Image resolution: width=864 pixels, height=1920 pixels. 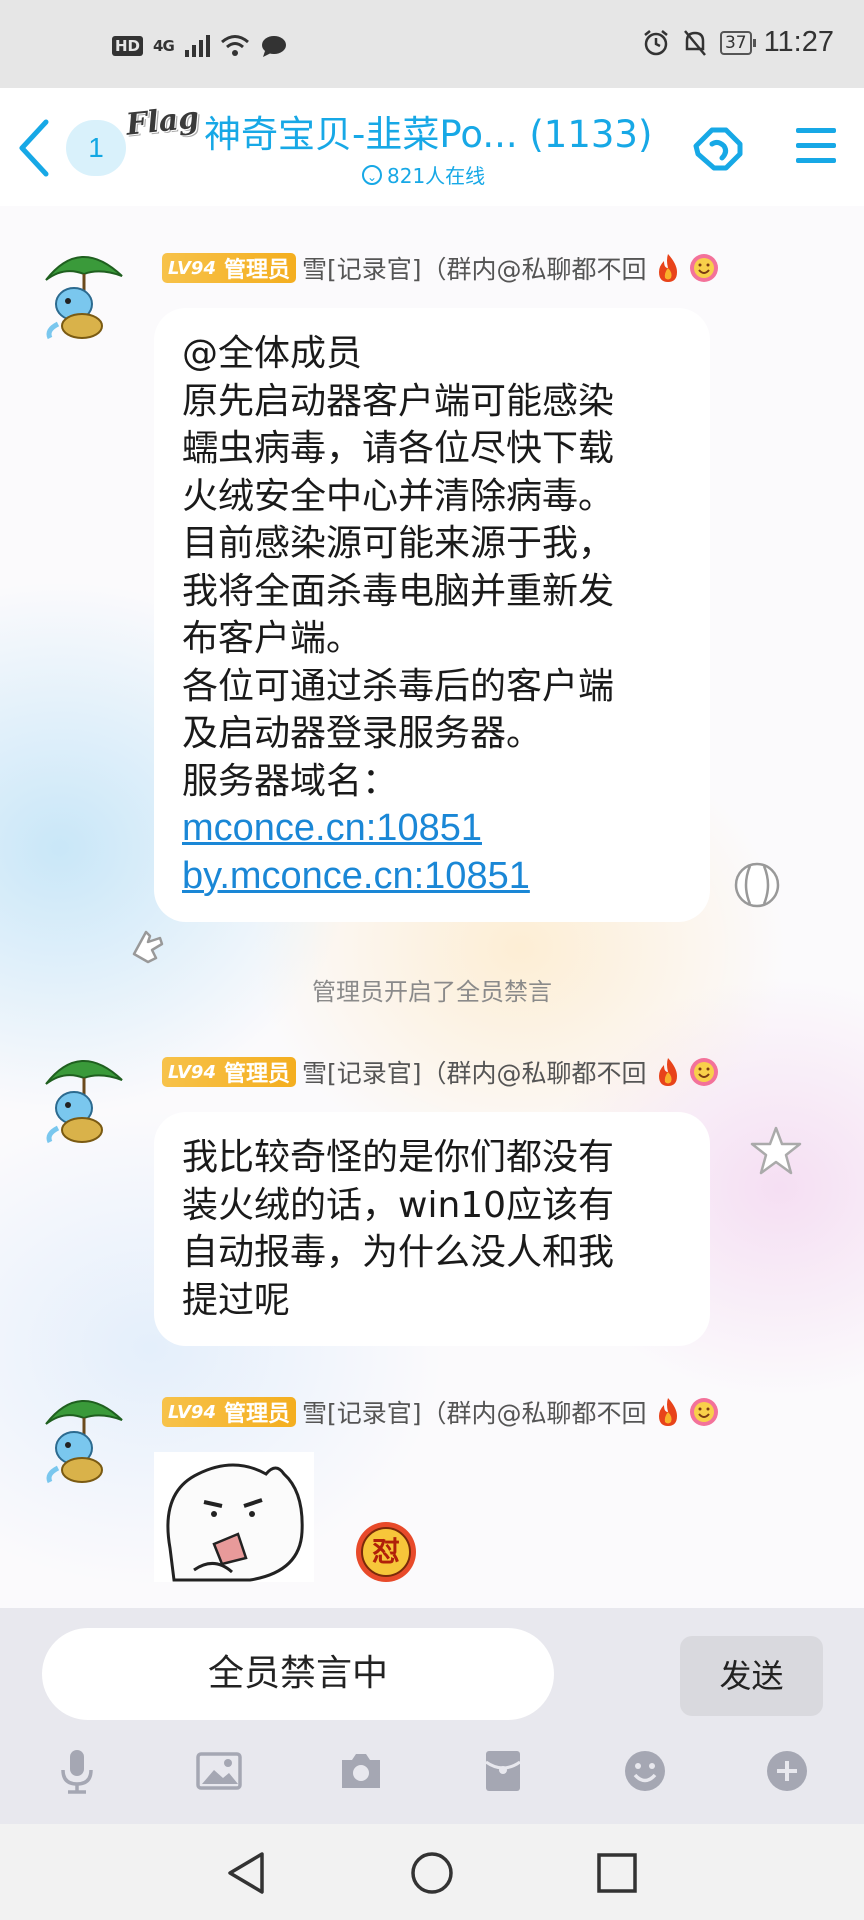 What do you see at coordinates (290, 781) in the screenshot?
I see `message-text-line: 服务器域名：` at bounding box center [290, 781].